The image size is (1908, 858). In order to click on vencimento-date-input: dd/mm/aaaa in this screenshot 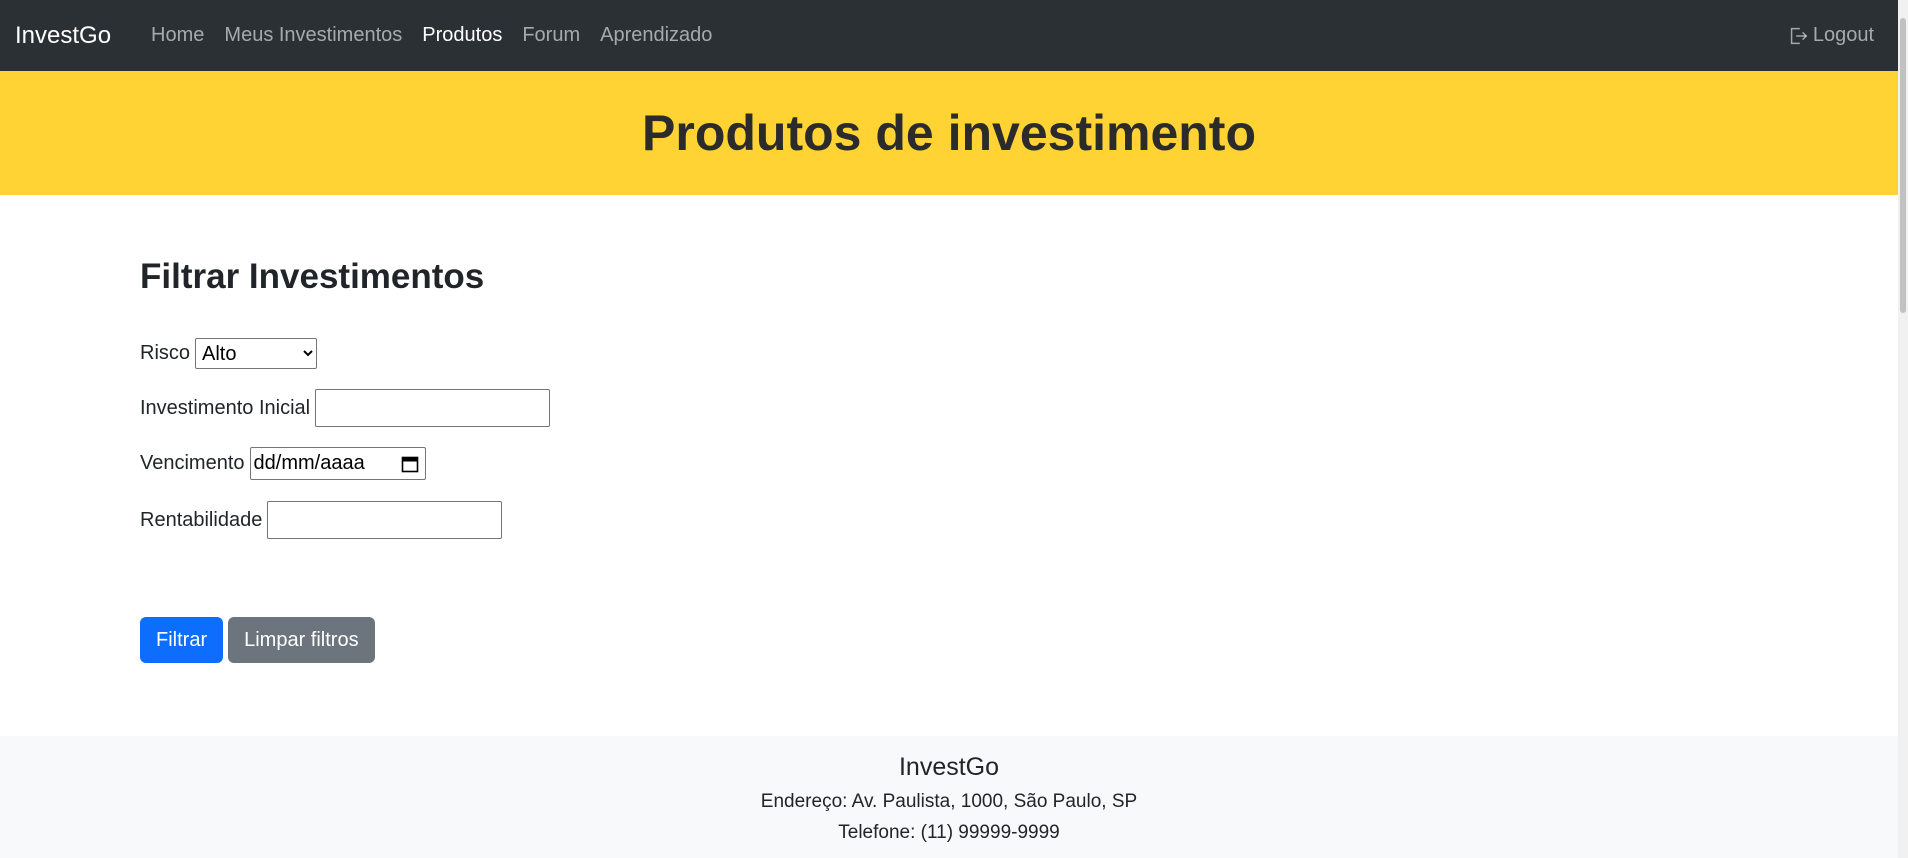, I will do `click(337, 463)`.